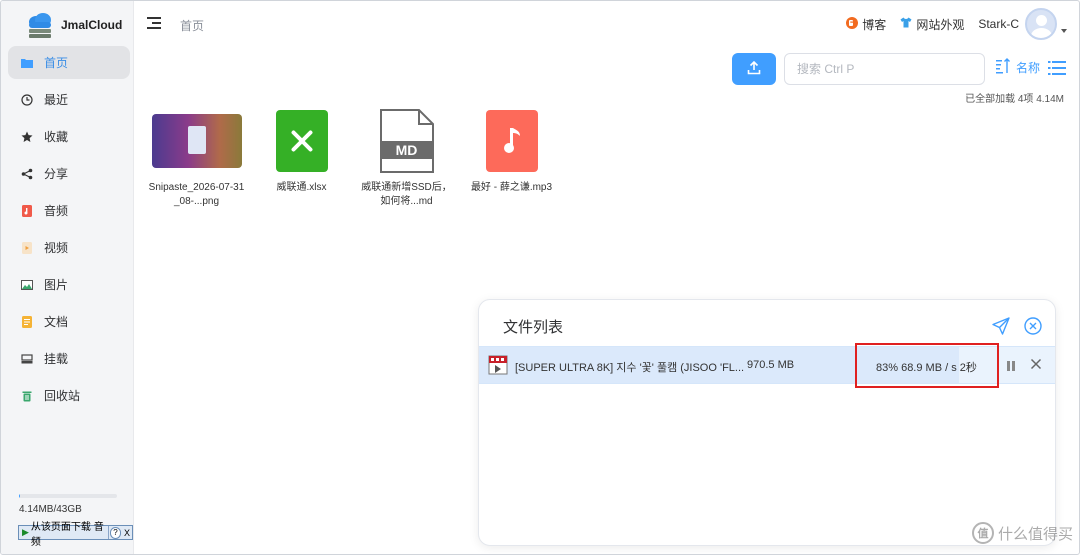 This screenshot has height=555, width=1080. Describe the element at coordinates (1012, 365) in the screenshot. I see `pause-icon` at that location.